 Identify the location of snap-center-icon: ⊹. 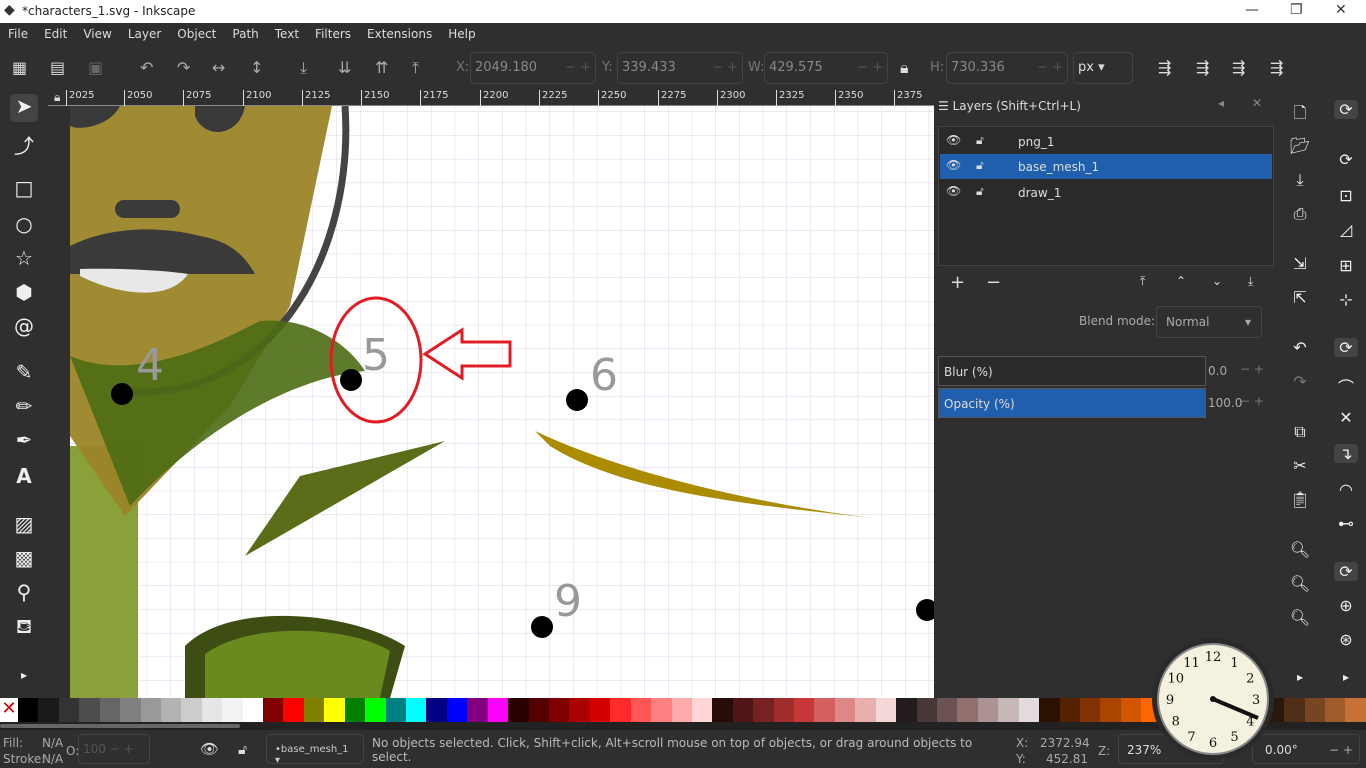
(1346, 299).